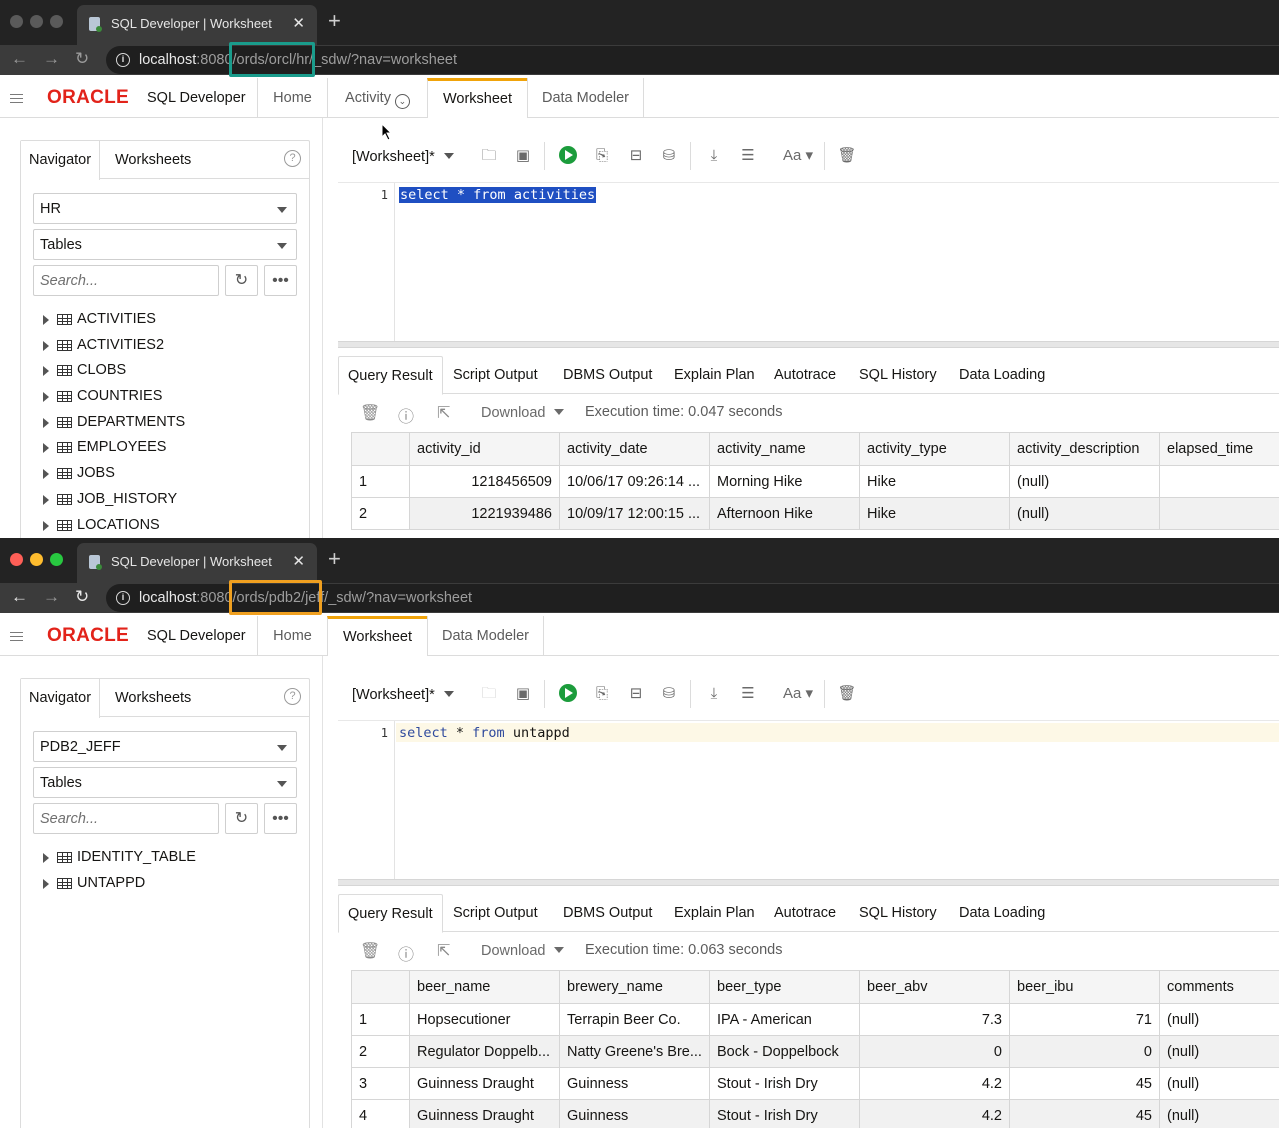  What do you see at coordinates (484, 733) in the screenshot?
I see `sql-code: select * from untappd` at bounding box center [484, 733].